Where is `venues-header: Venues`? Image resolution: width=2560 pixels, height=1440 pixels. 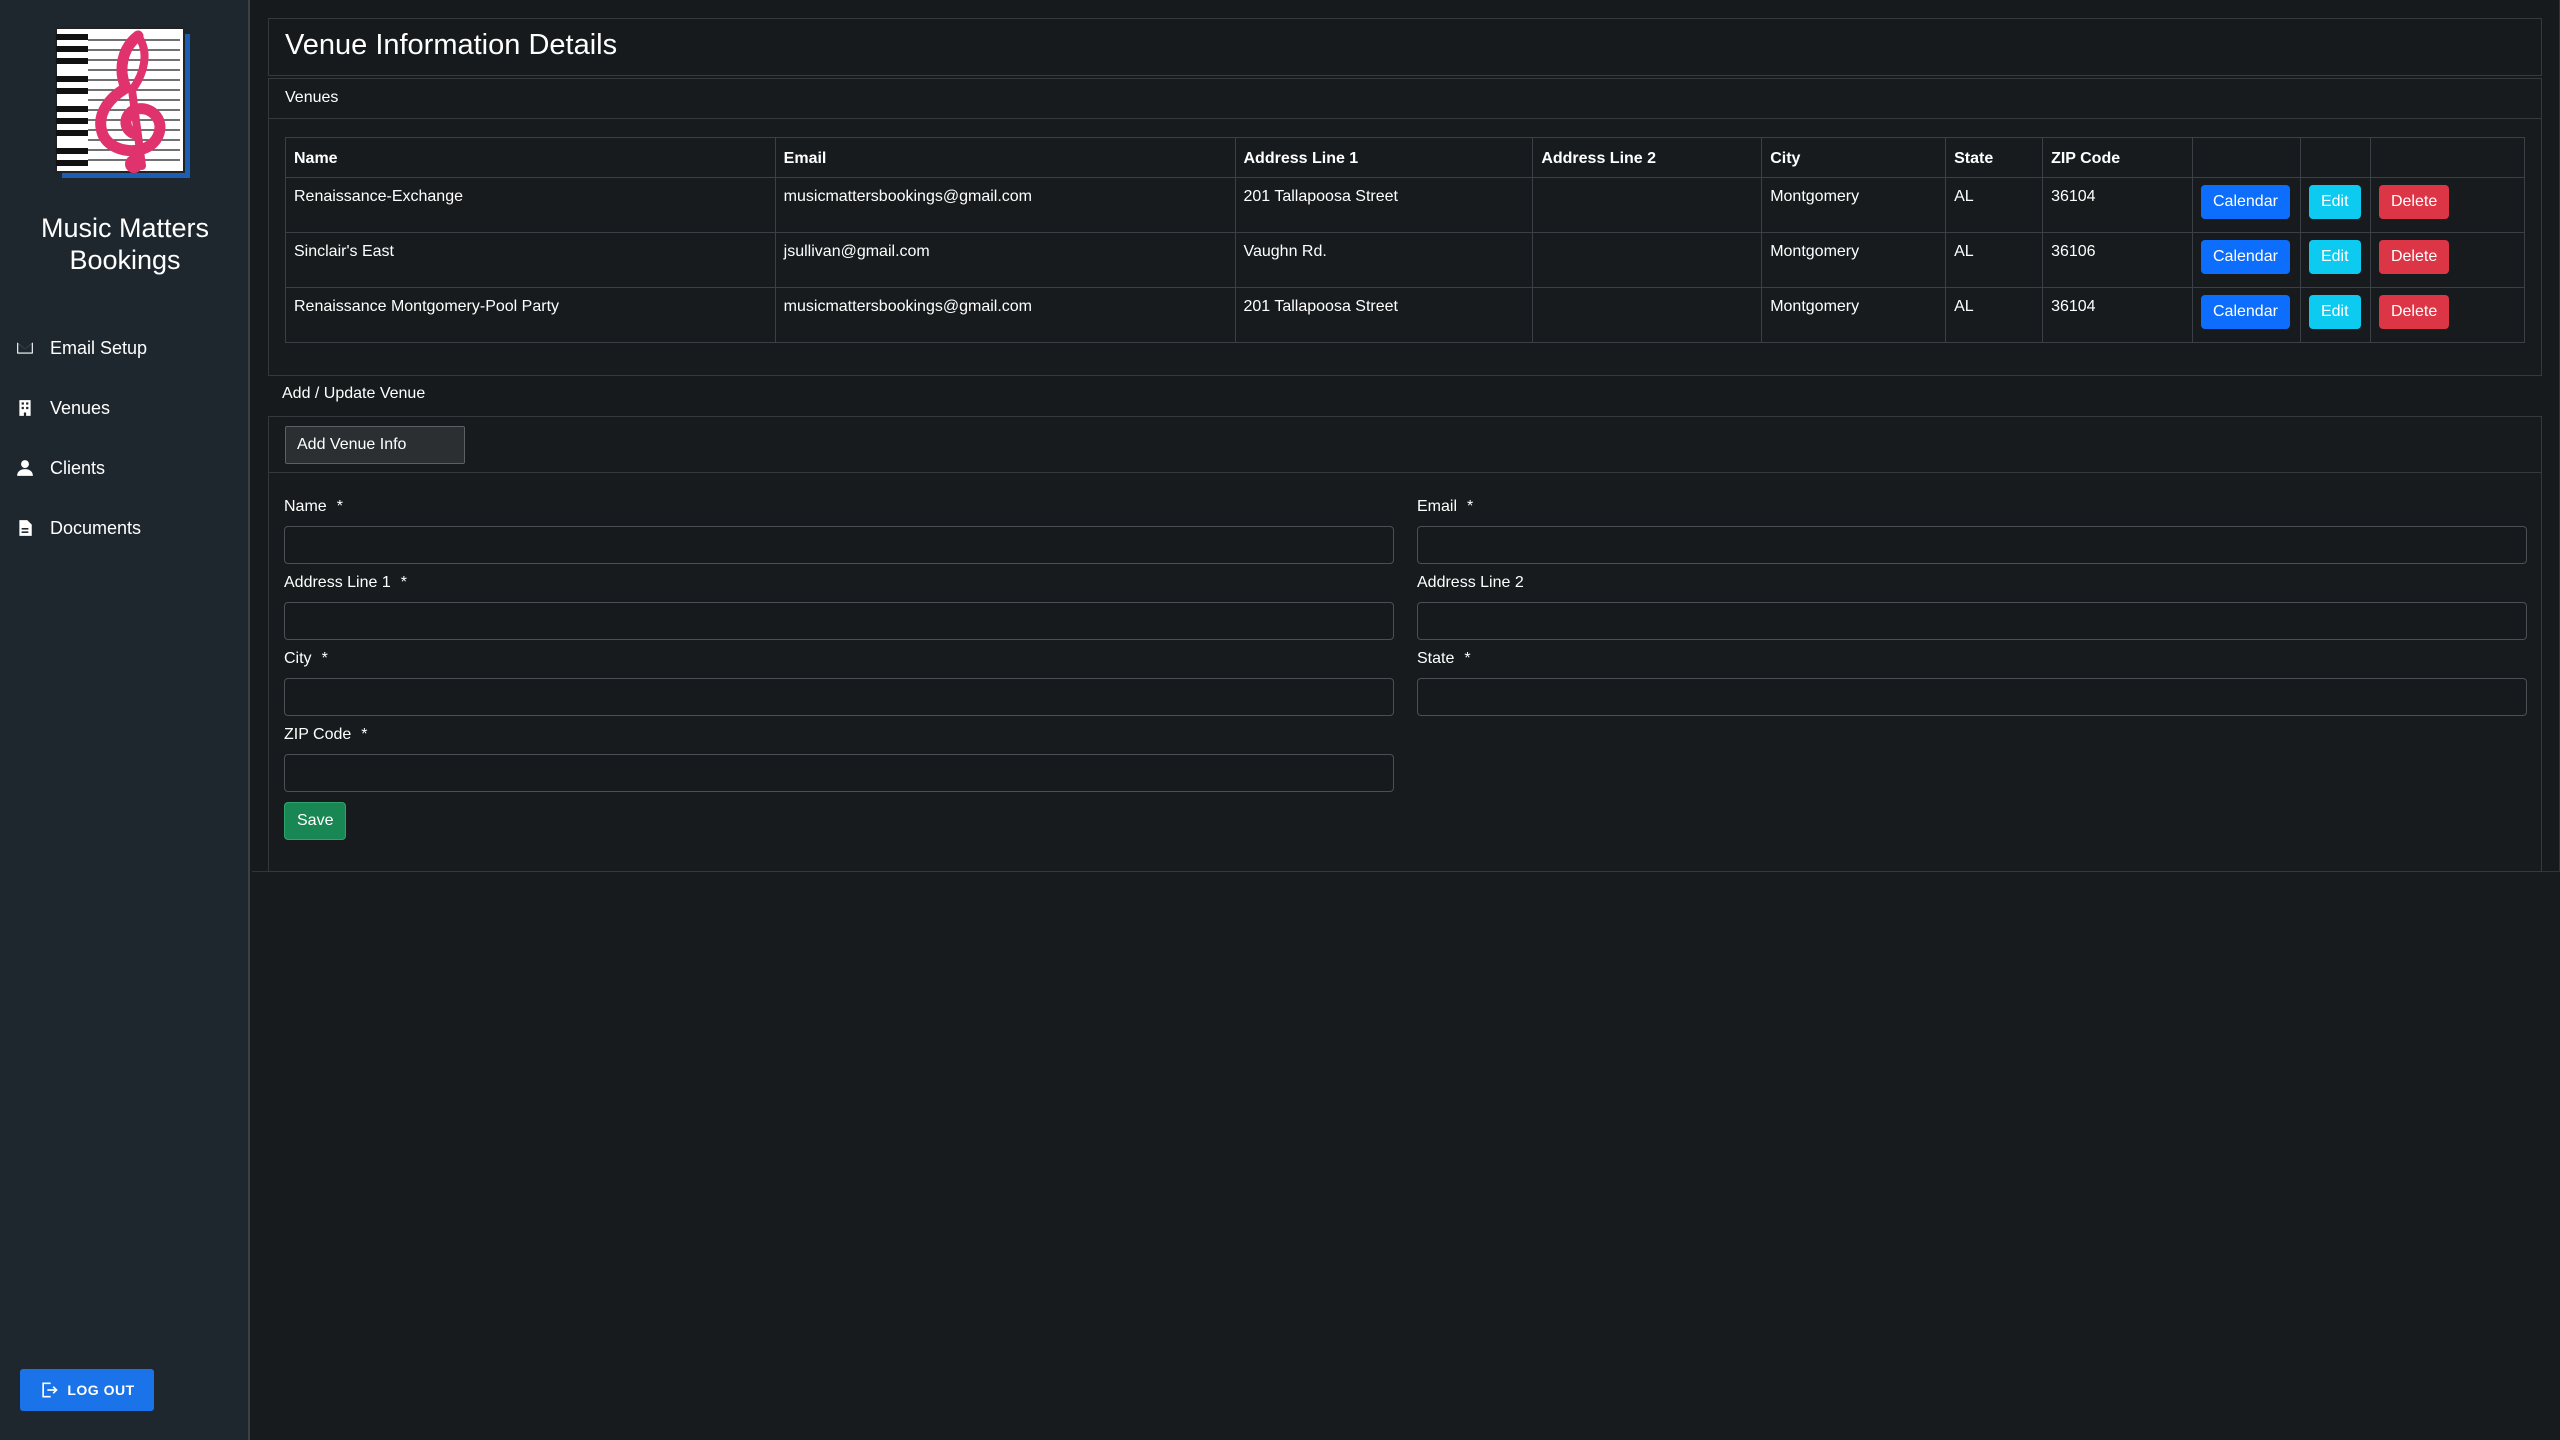
venues-header: Venues is located at coordinates (1405, 99).